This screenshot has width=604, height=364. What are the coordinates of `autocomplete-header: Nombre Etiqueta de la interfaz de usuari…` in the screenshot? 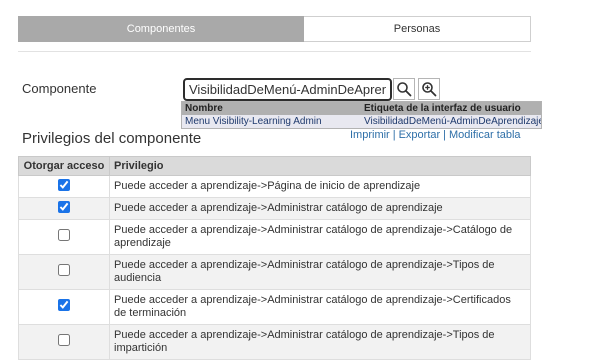 It's located at (361, 108).